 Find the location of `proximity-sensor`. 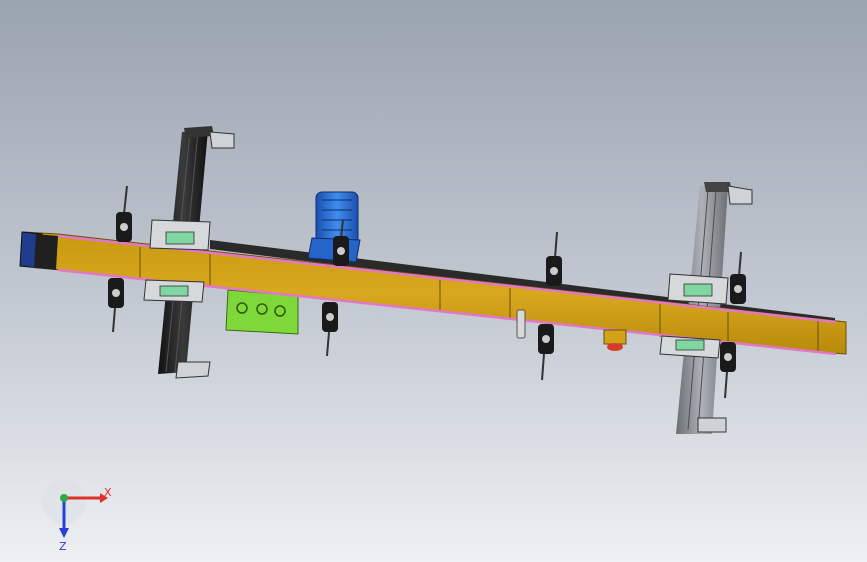

proximity-sensor is located at coordinates (521, 324).